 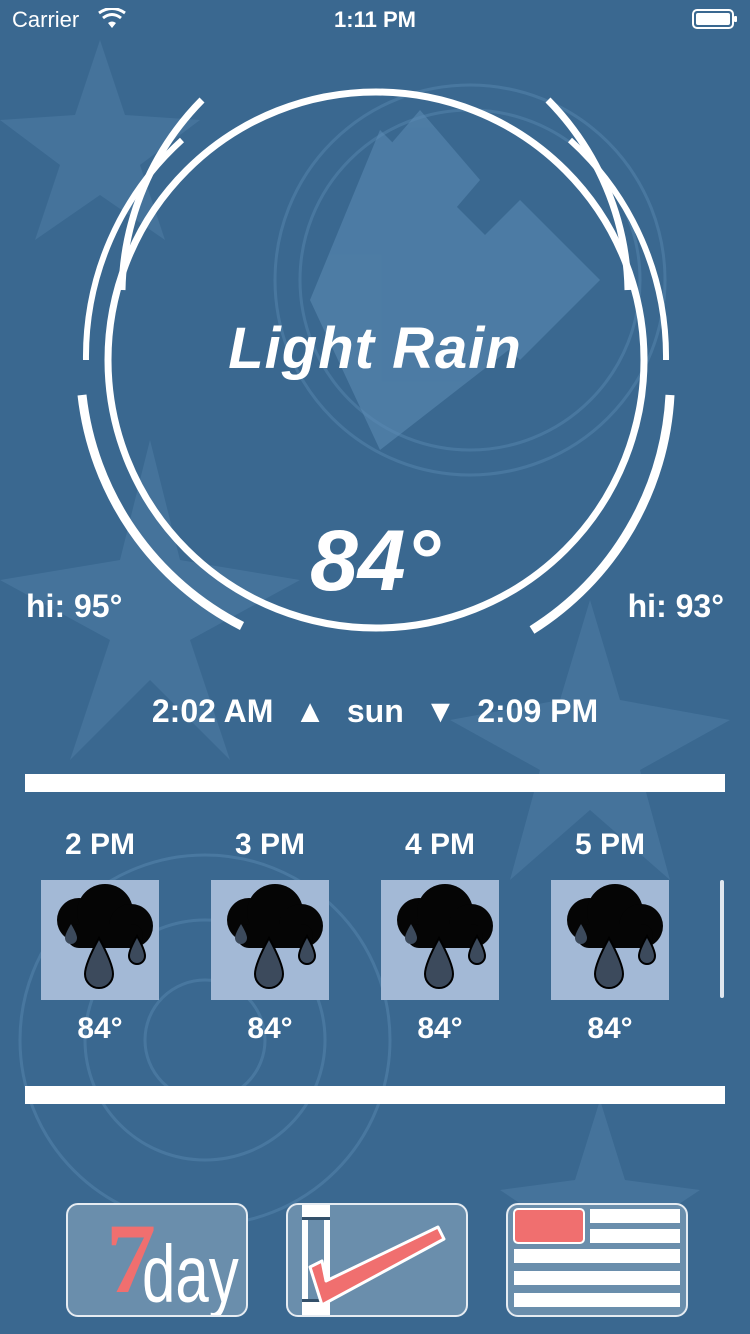 I want to click on checklist-button, so click(x=377, y=1260).